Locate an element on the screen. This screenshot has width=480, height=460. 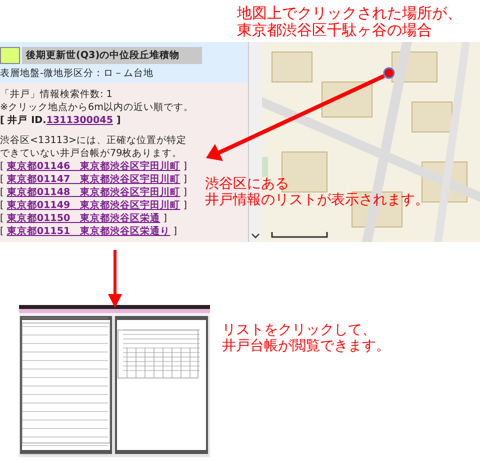
well-link: 東京都01148 東京都渋谷区宇田川町 is located at coordinates (93, 192).